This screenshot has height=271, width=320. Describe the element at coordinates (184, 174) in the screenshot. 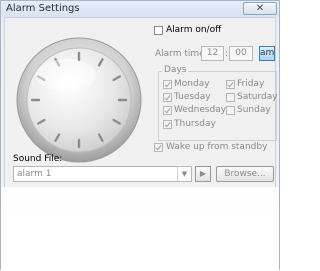

I see `chevron-down-icon: ▼` at that location.